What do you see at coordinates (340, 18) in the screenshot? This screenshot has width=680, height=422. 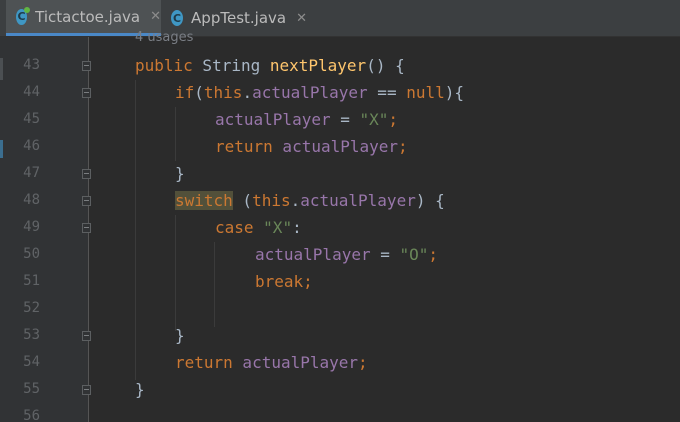 I see `editor-tab-bar: C Tictactoe.java ✕ C AppTest.java ✕` at bounding box center [340, 18].